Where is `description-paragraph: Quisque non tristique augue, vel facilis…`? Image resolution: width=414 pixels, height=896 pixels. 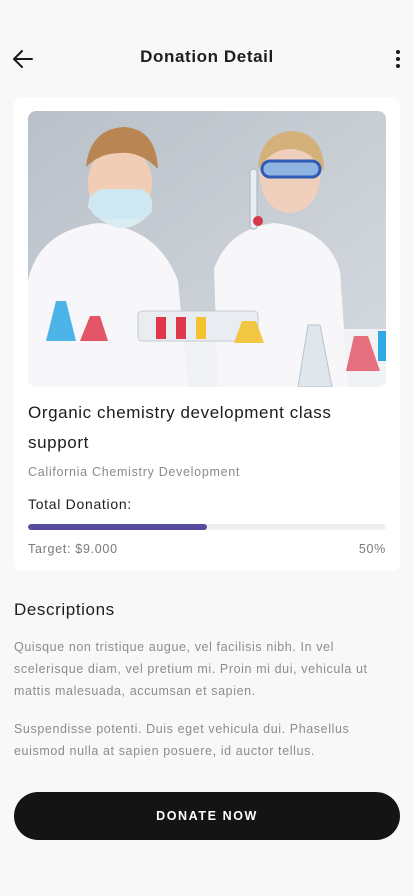 description-paragraph: Quisque non tristique augue, vel facilis… is located at coordinates (191, 669).